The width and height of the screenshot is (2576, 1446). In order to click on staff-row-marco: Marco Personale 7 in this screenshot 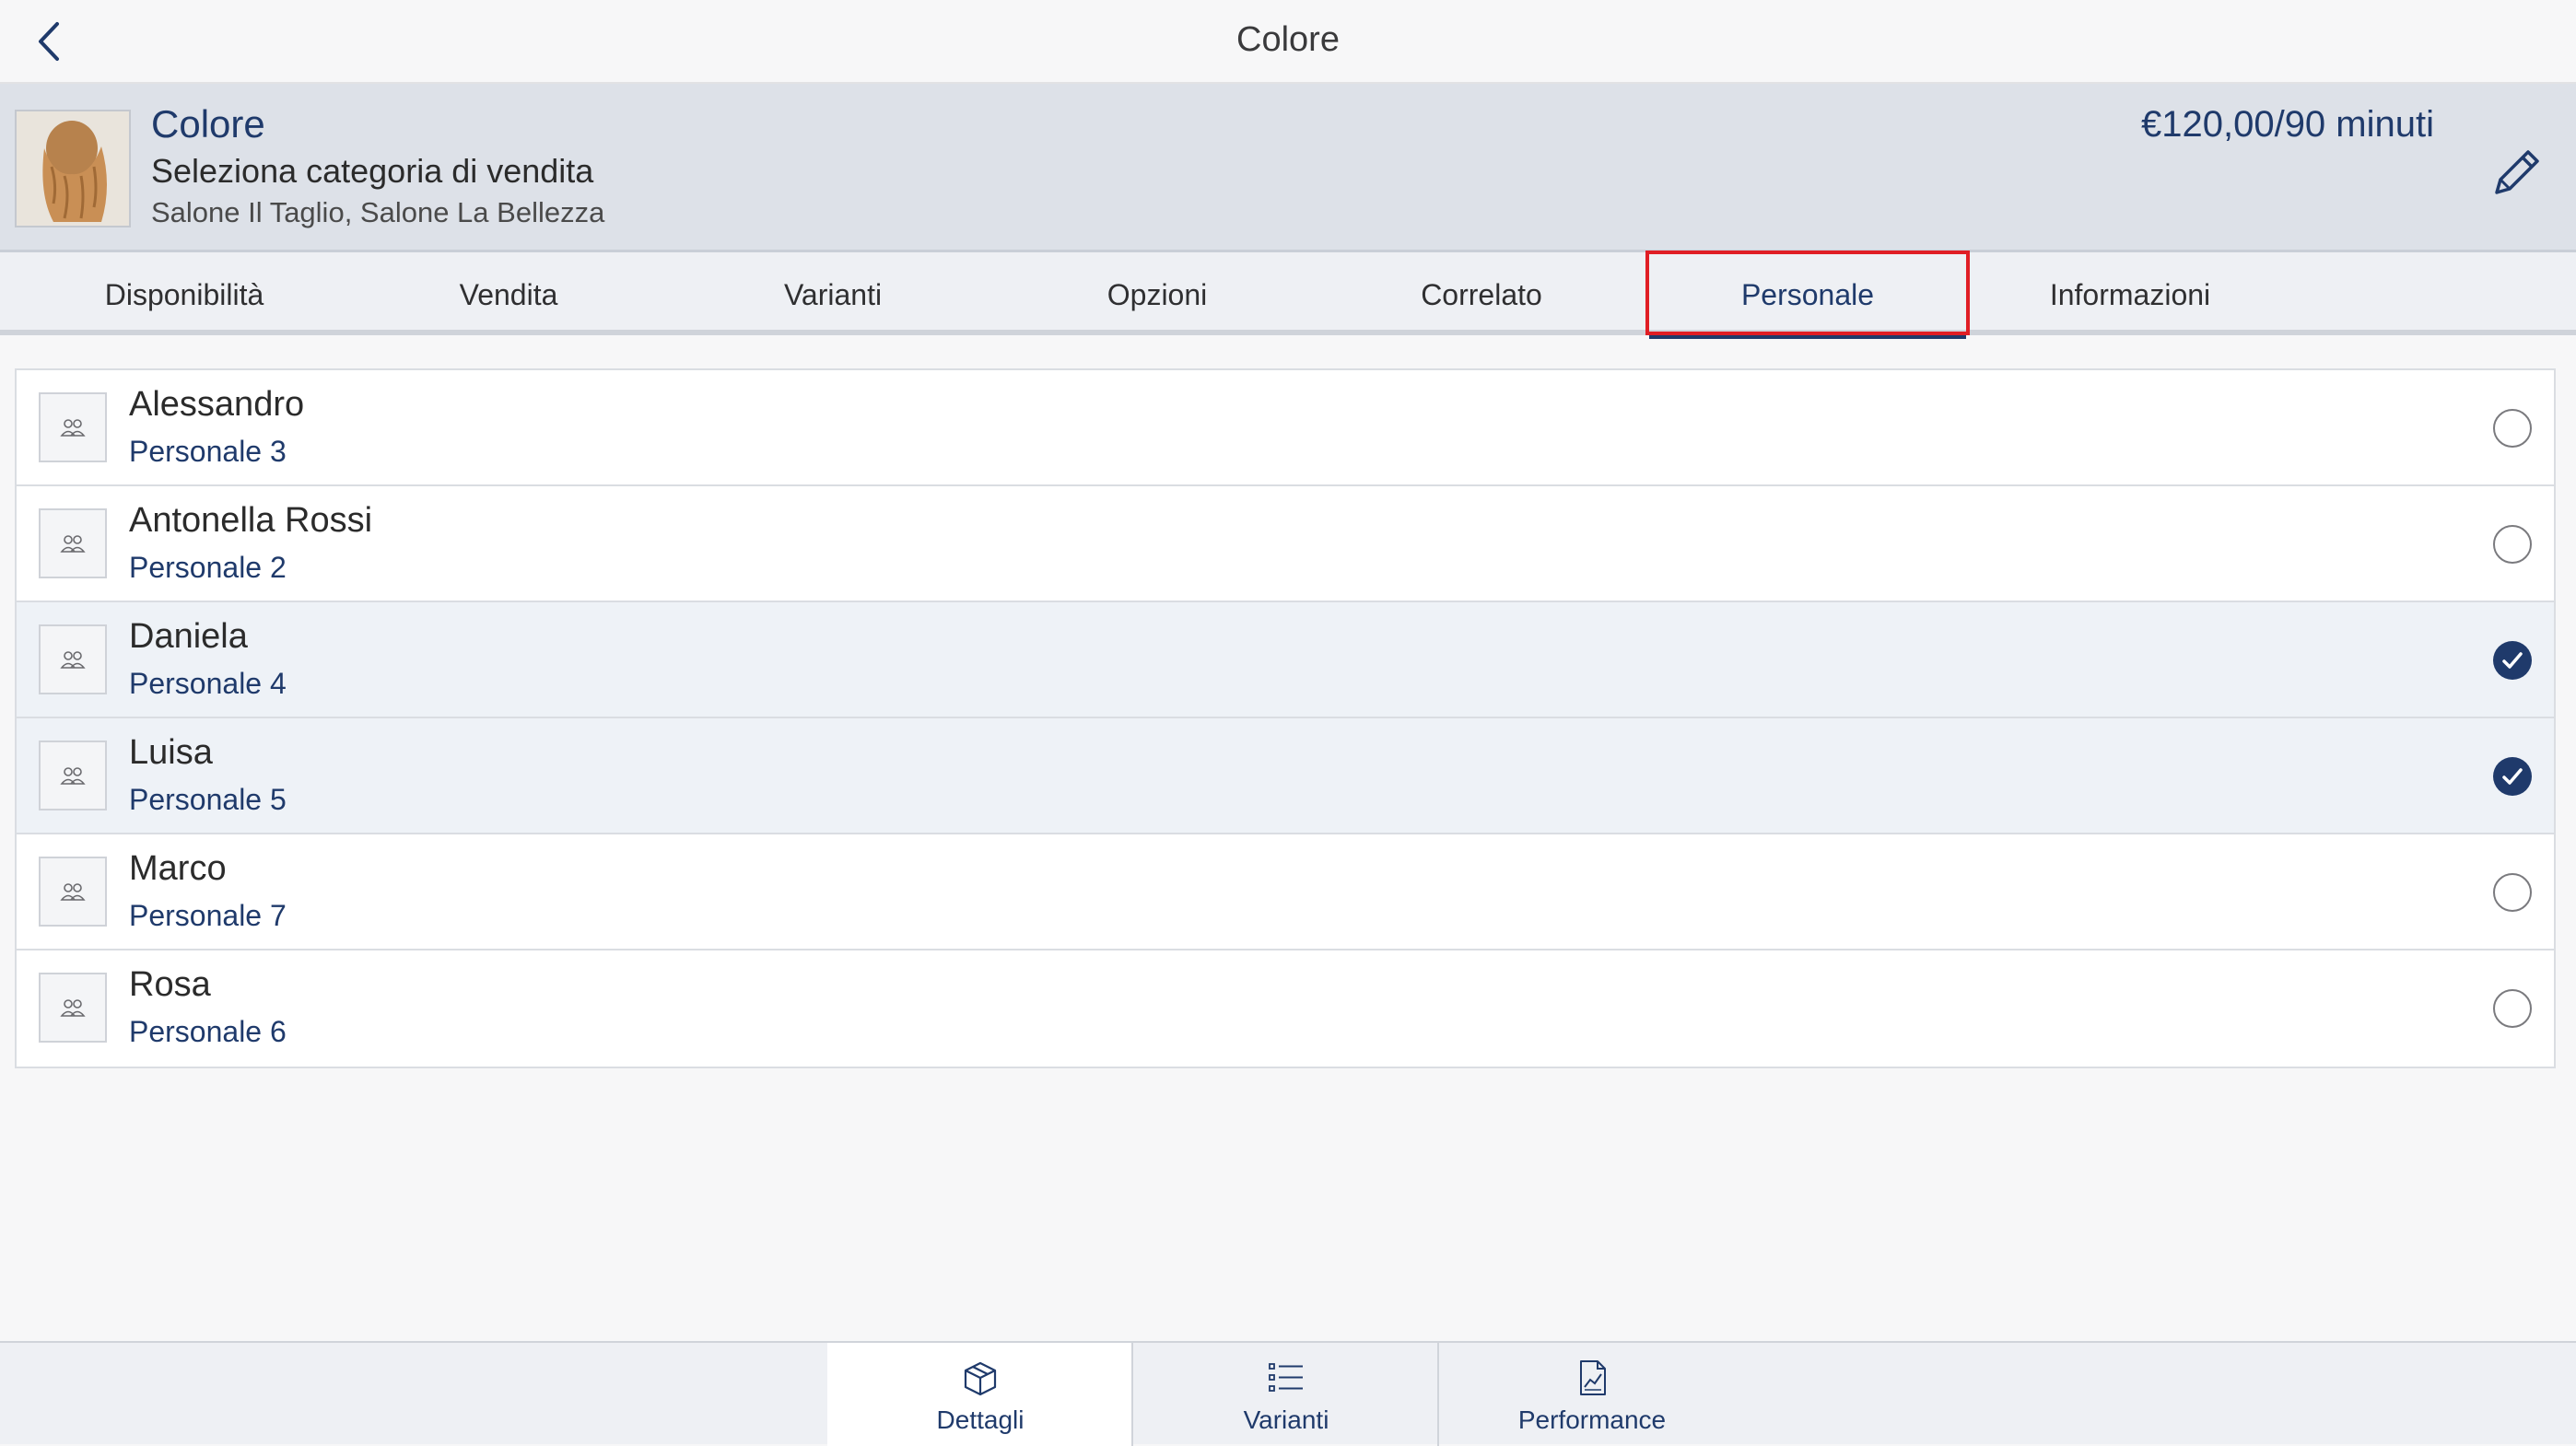, I will do `click(1285, 892)`.